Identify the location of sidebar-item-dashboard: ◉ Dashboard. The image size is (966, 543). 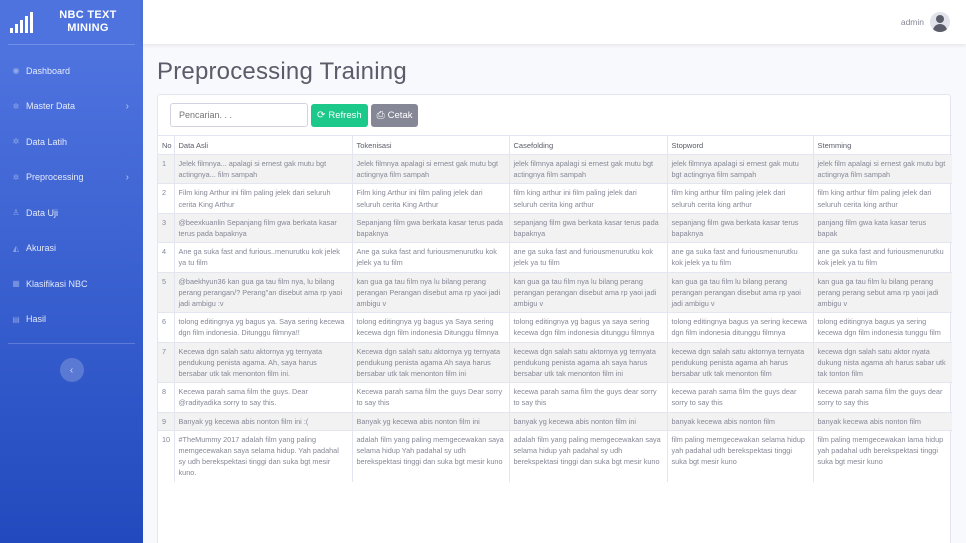
(71, 71).